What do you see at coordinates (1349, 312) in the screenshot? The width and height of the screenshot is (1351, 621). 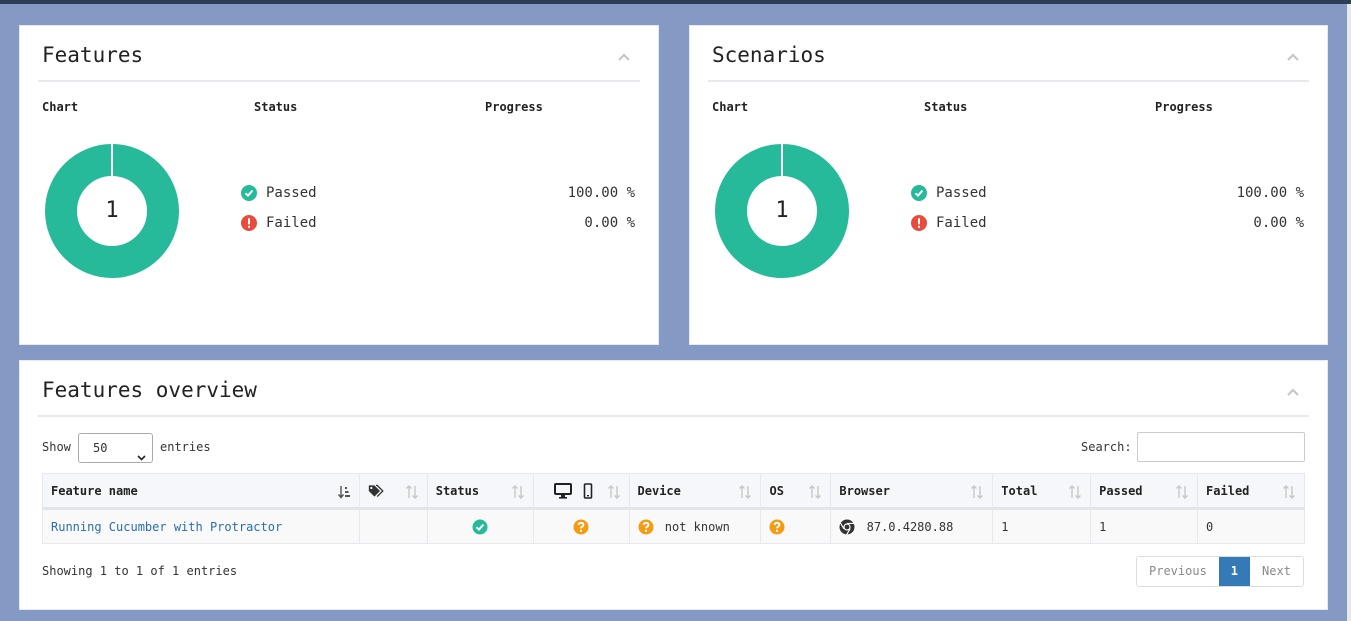 I see `scrollbar-track` at bounding box center [1349, 312].